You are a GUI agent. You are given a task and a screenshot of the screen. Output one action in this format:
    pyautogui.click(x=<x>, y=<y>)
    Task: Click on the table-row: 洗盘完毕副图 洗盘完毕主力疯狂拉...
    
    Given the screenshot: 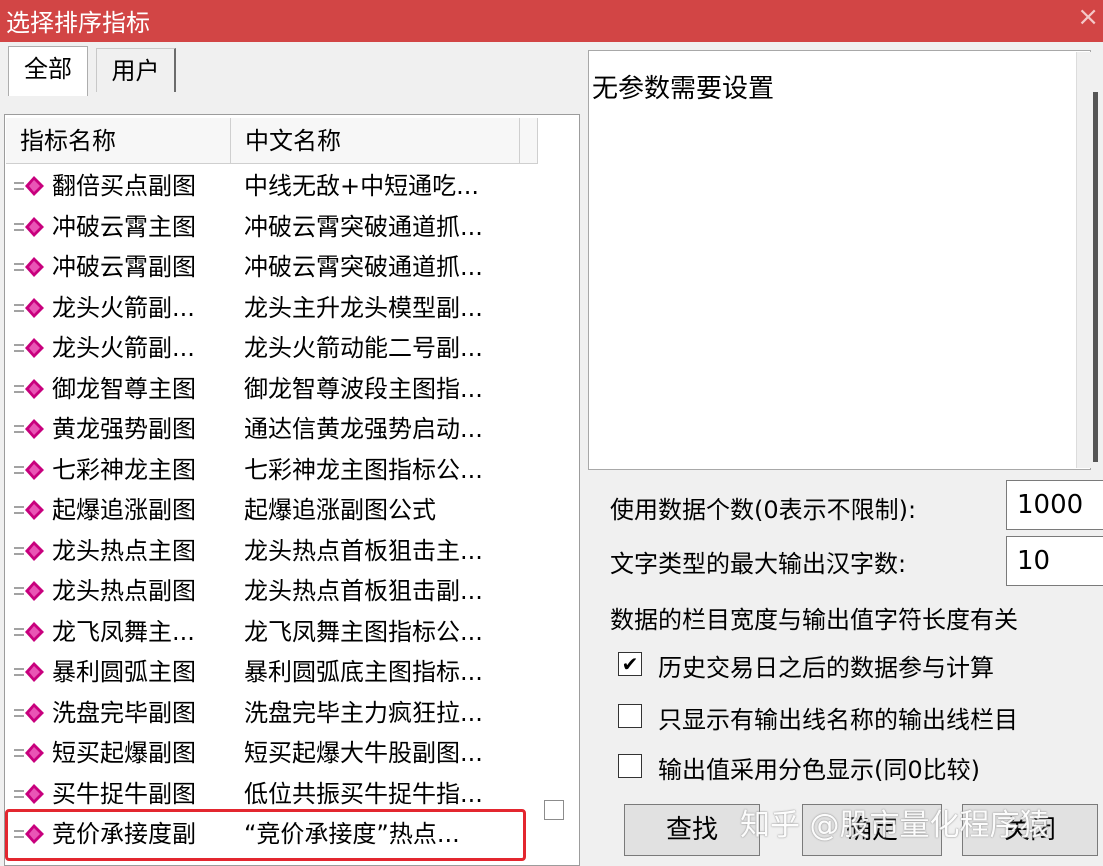 What is the action you would take?
    pyautogui.click(x=272, y=713)
    